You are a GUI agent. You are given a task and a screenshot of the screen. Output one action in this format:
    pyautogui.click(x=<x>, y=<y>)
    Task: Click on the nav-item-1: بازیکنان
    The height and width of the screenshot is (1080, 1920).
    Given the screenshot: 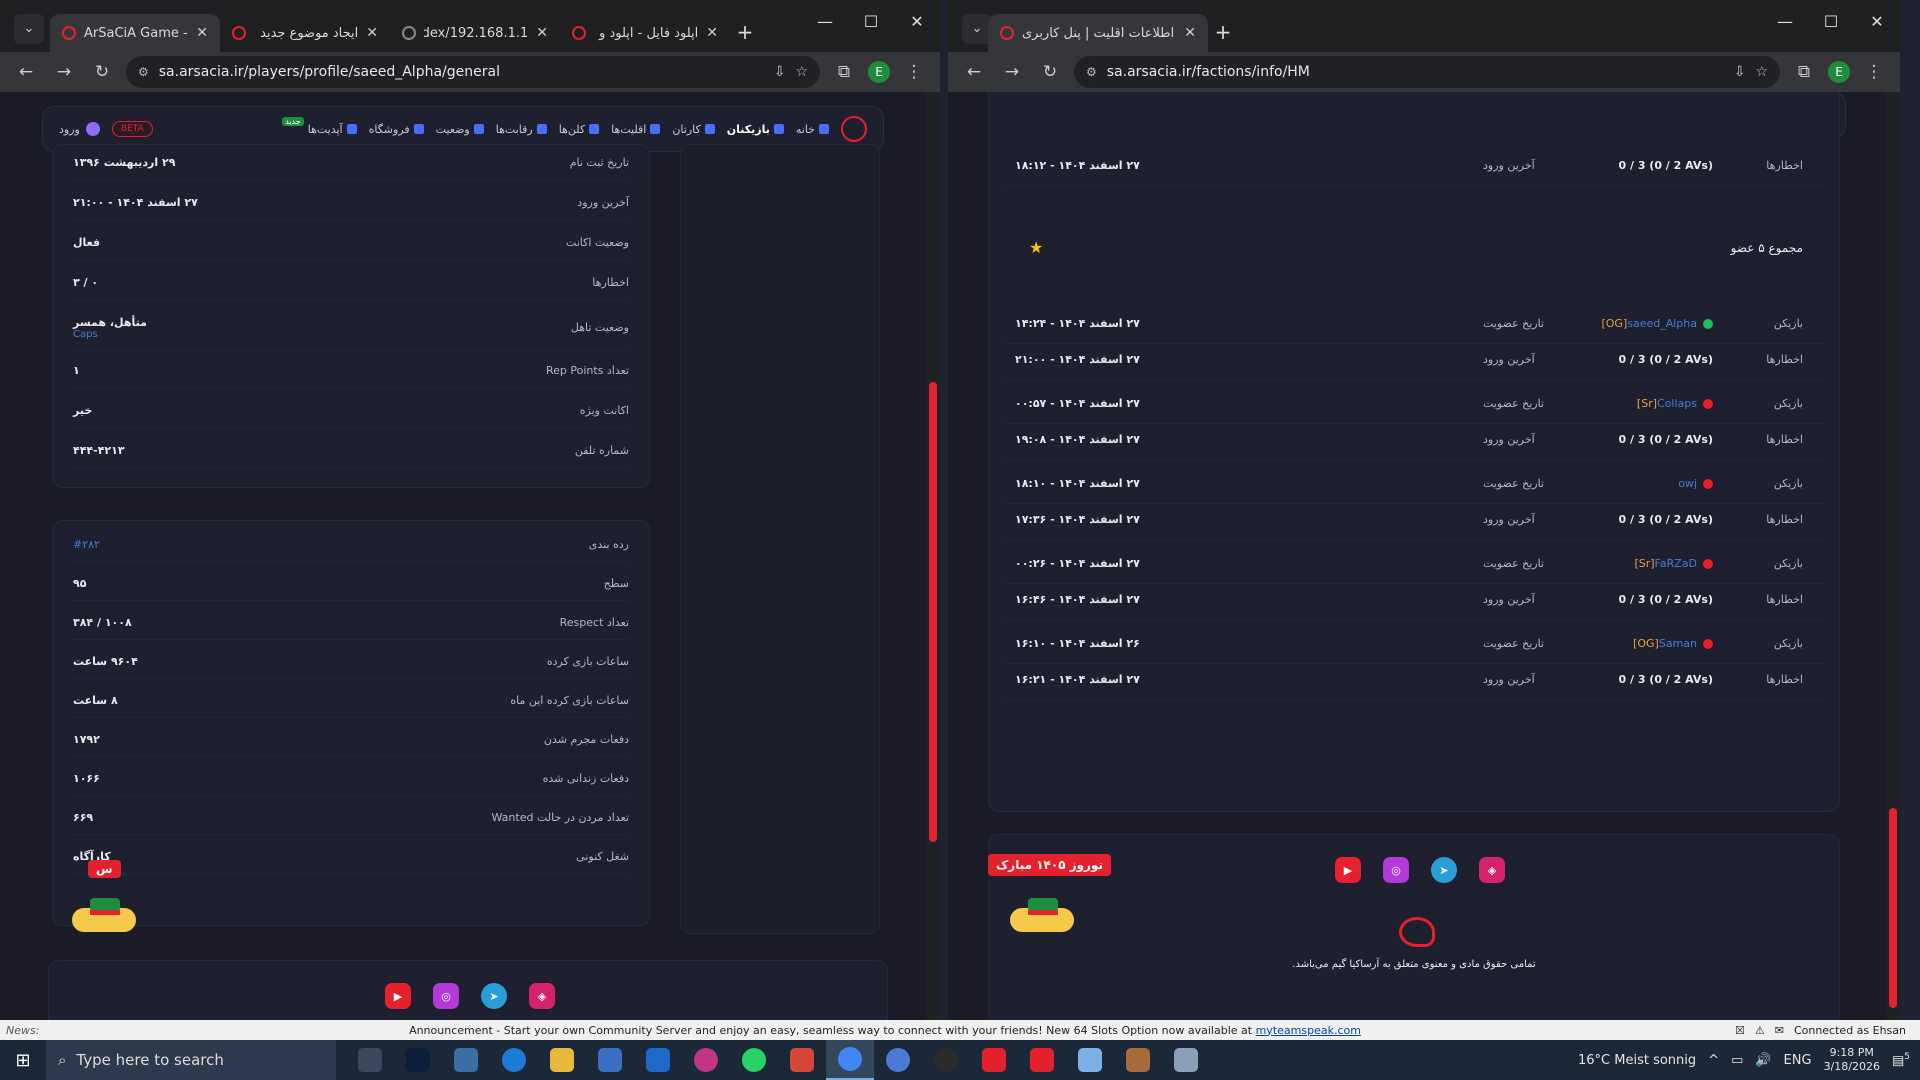 What is the action you would take?
    pyautogui.click(x=755, y=129)
    